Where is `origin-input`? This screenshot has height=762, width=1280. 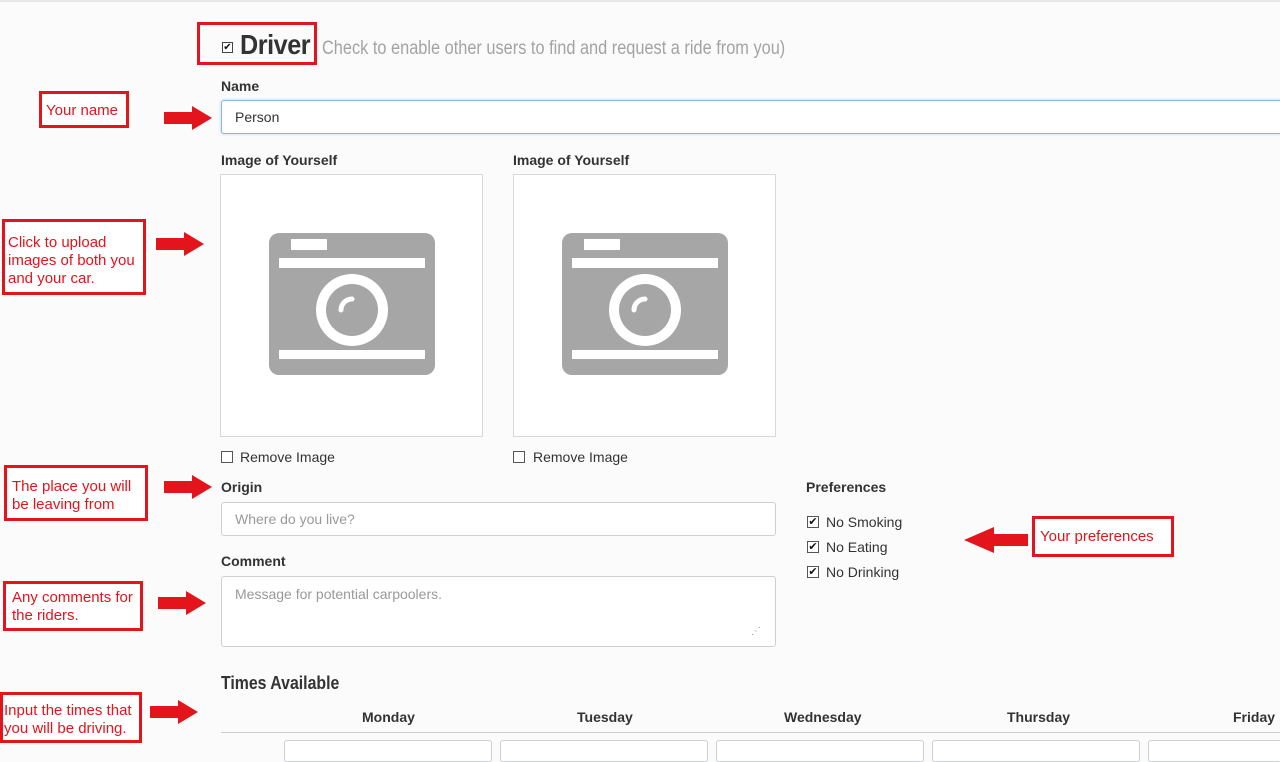 origin-input is located at coordinates (498, 519).